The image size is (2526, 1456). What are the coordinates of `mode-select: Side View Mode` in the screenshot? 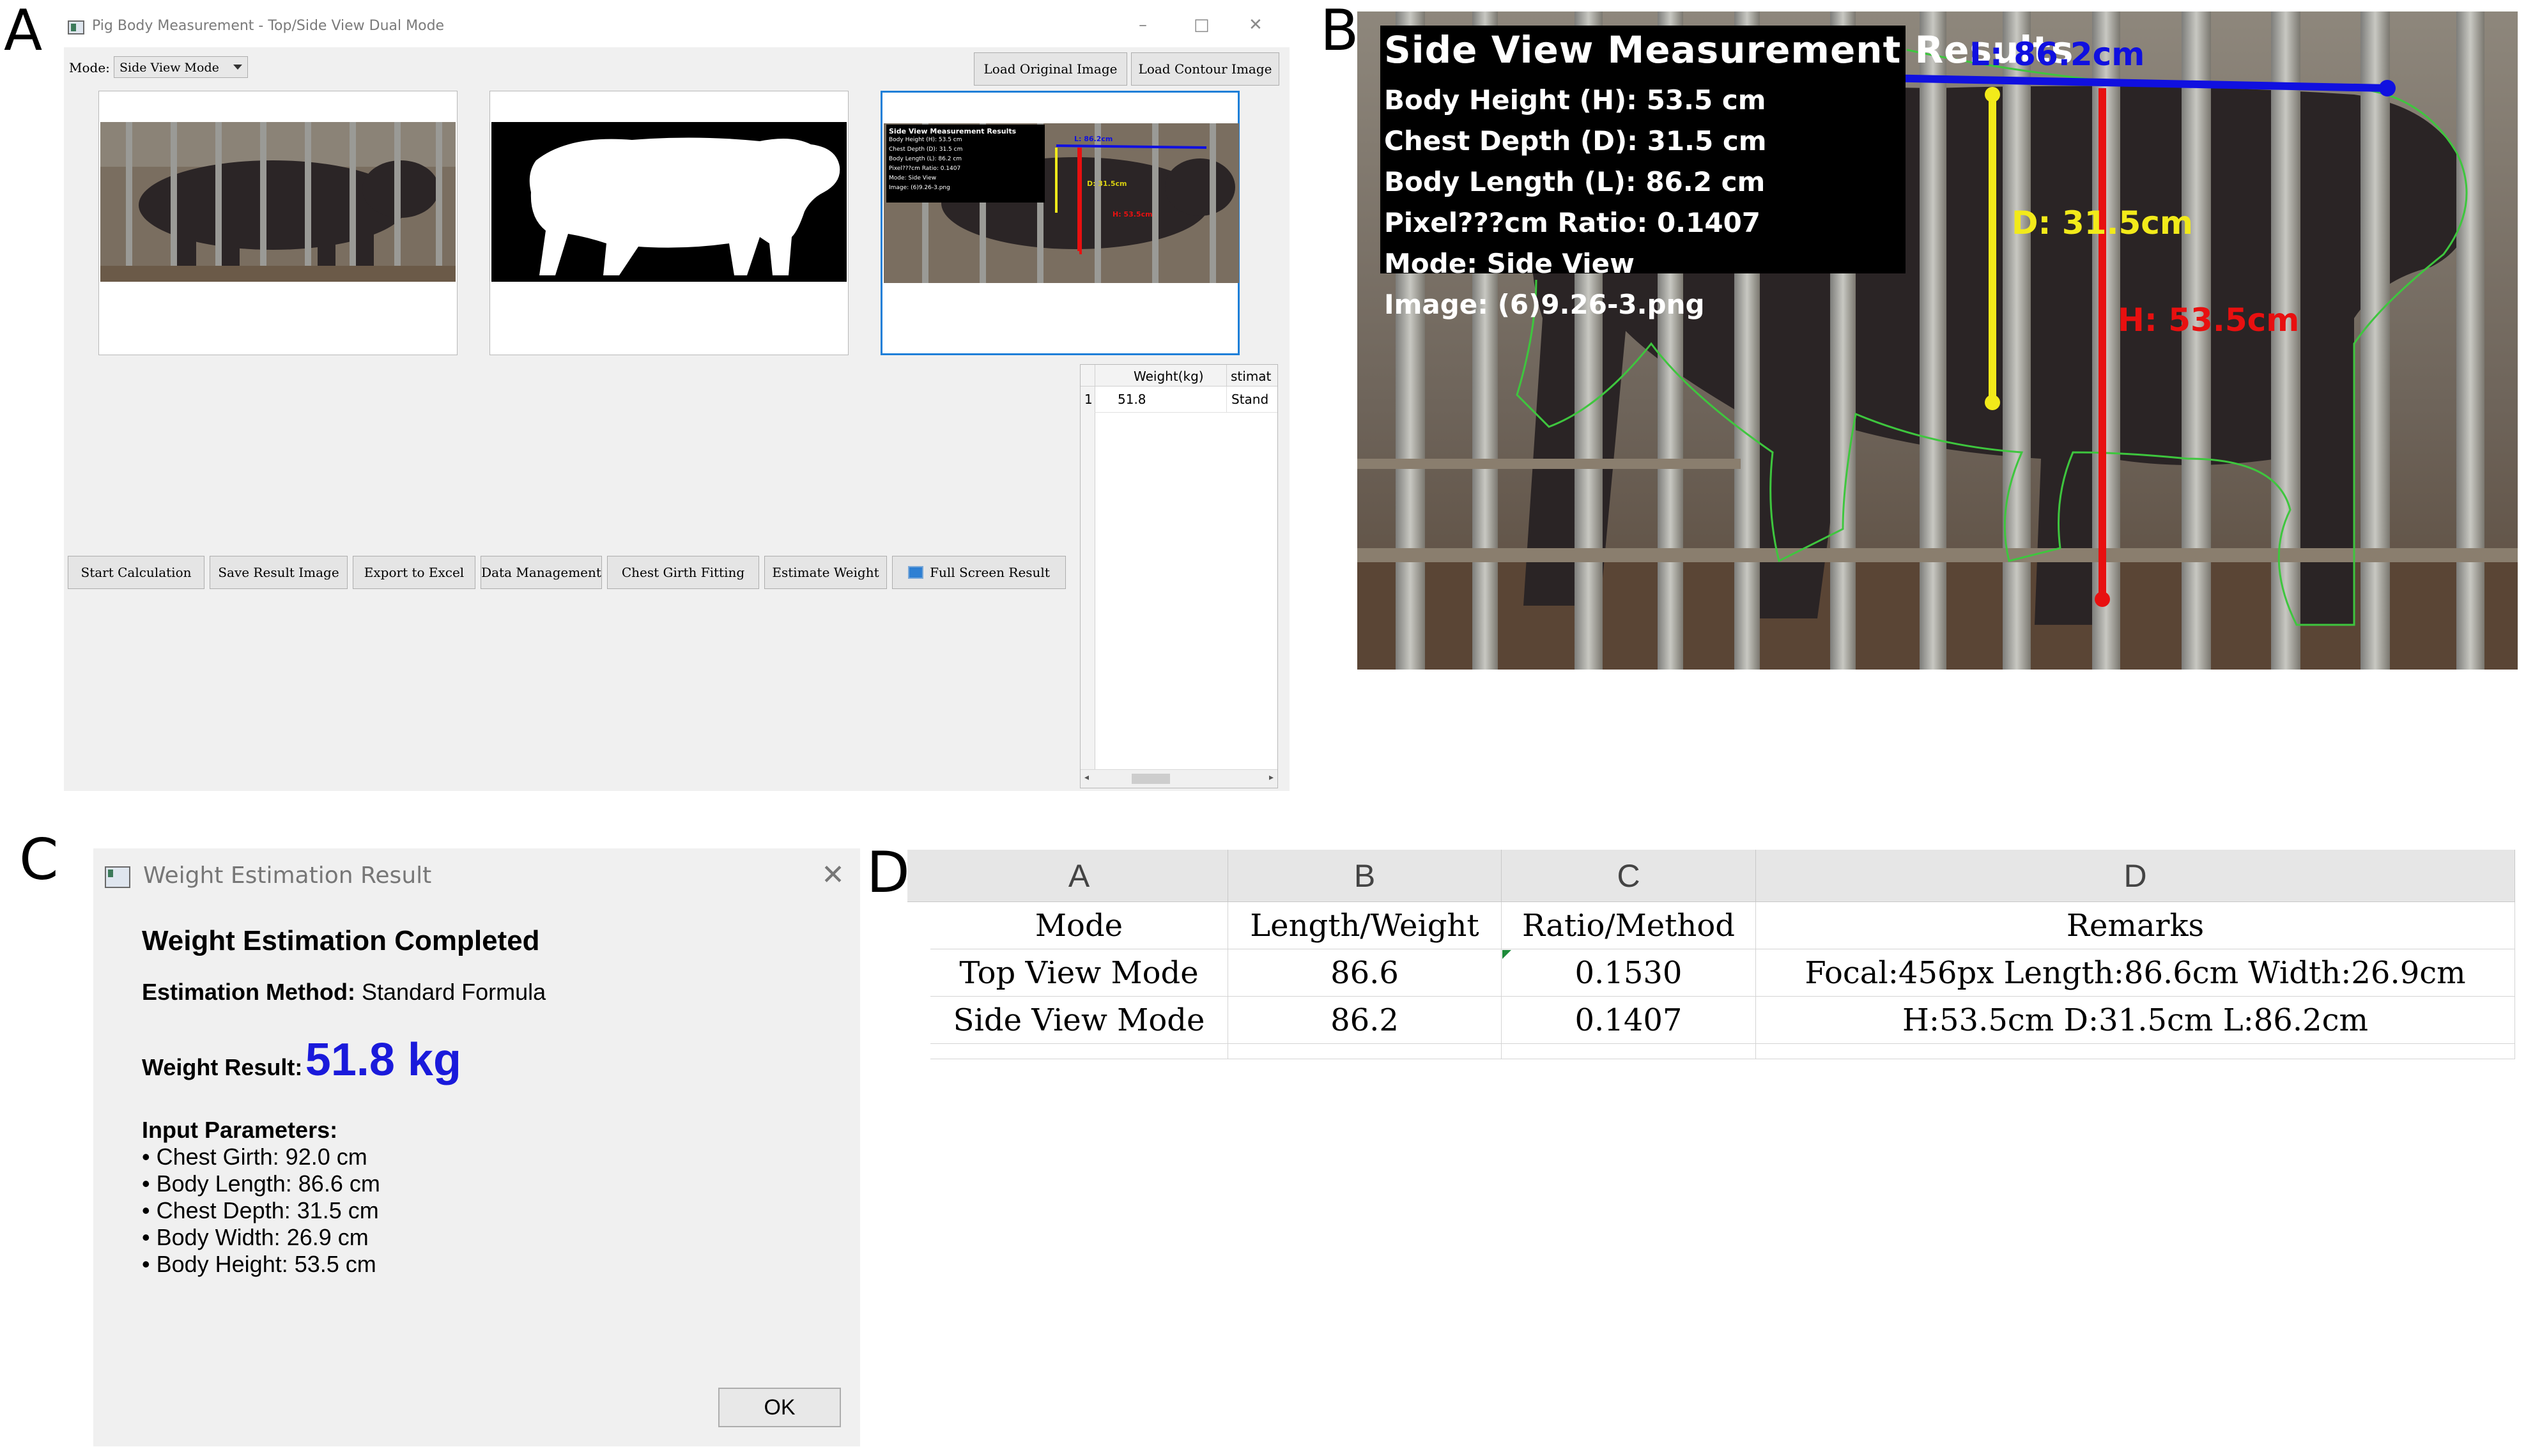 It's located at (181, 67).